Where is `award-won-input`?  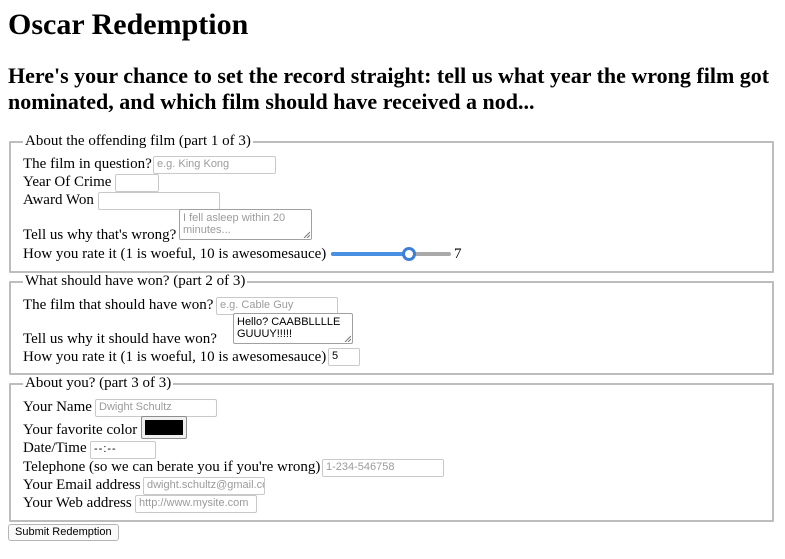 award-won-input is located at coordinates (159, 201).